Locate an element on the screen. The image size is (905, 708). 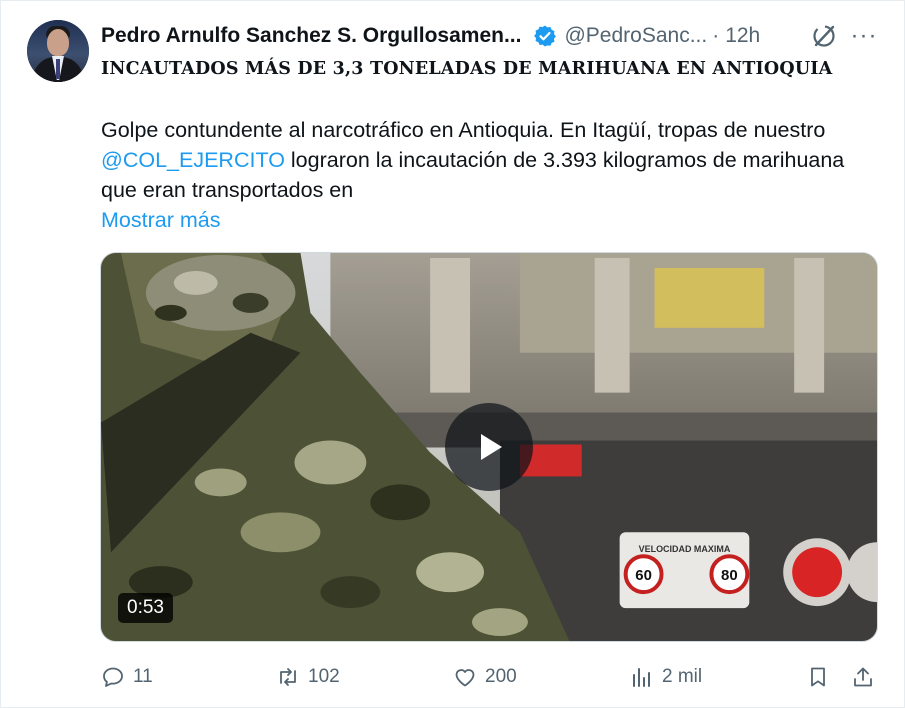
like-button: 200 is located at coordinates (485, 677).